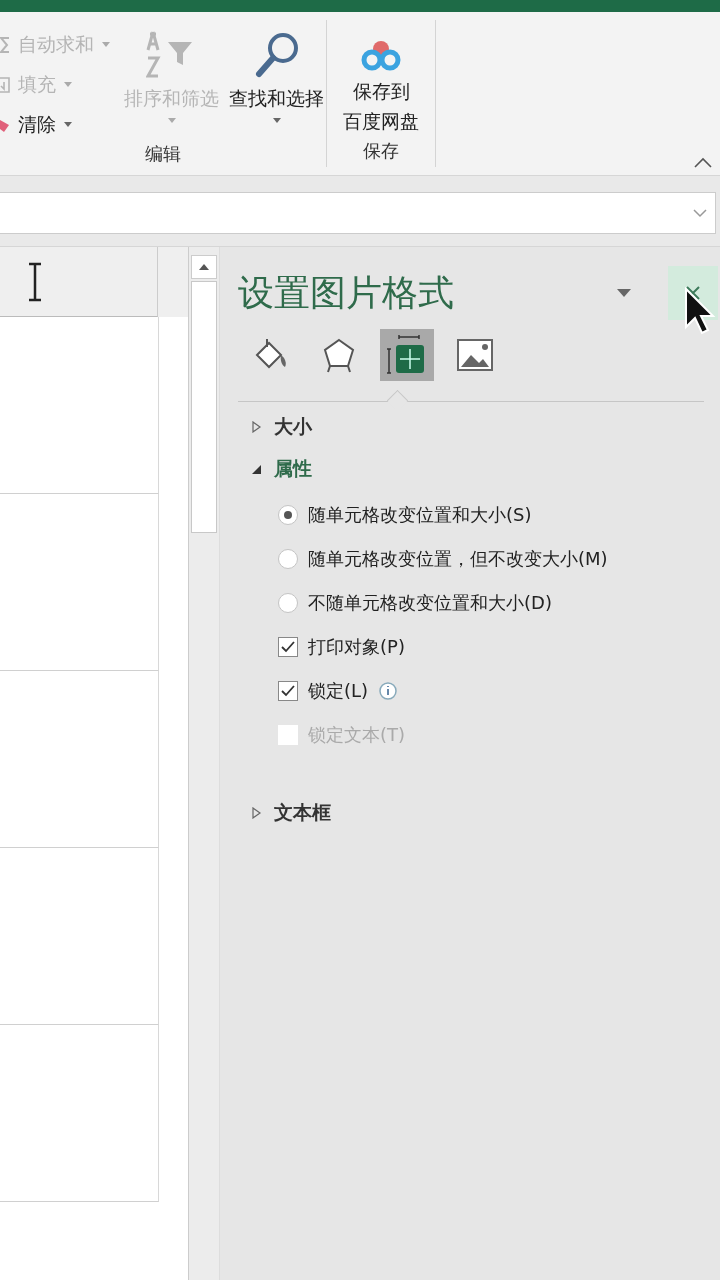  What do you see at coordinates (163, 154) in the screenshot?
I see `group-label: 编辑` at bounding box center [163, 154].